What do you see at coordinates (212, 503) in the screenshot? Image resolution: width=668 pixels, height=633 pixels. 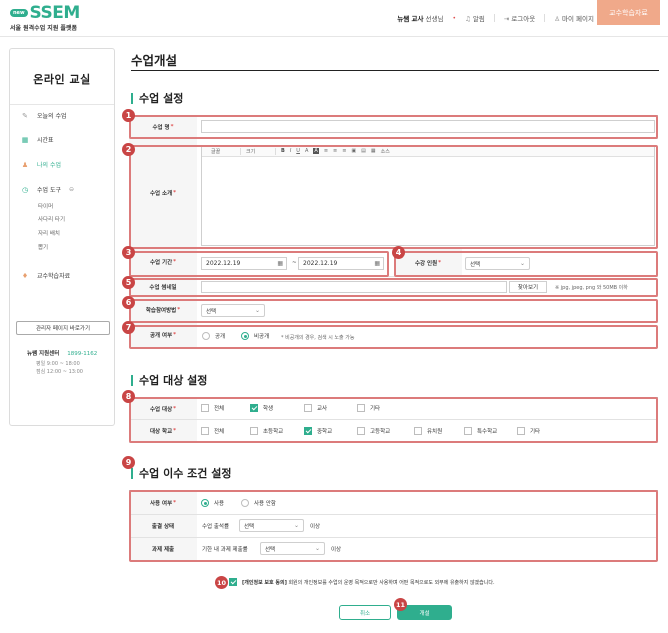 I see `use-on-radio: 사용` at bounding box center [212, 503].